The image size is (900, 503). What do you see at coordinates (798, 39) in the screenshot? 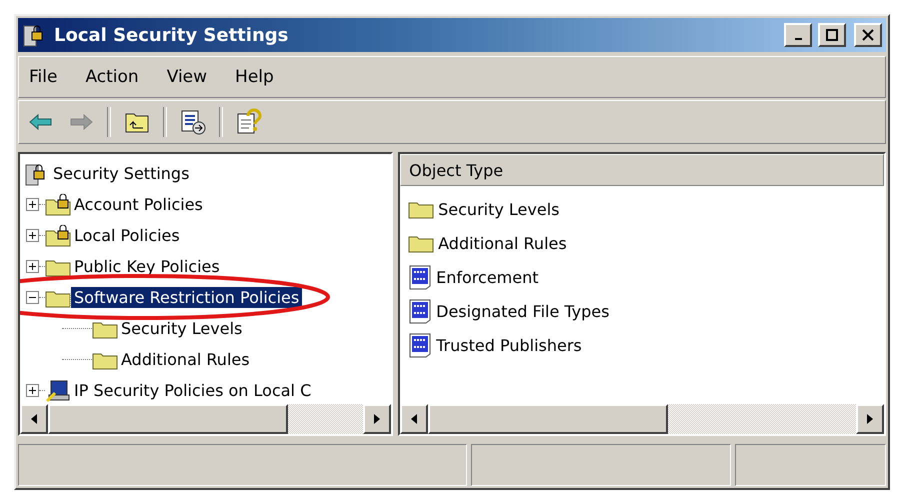
I see `minimize-icon` at bounding box center [798, 39].